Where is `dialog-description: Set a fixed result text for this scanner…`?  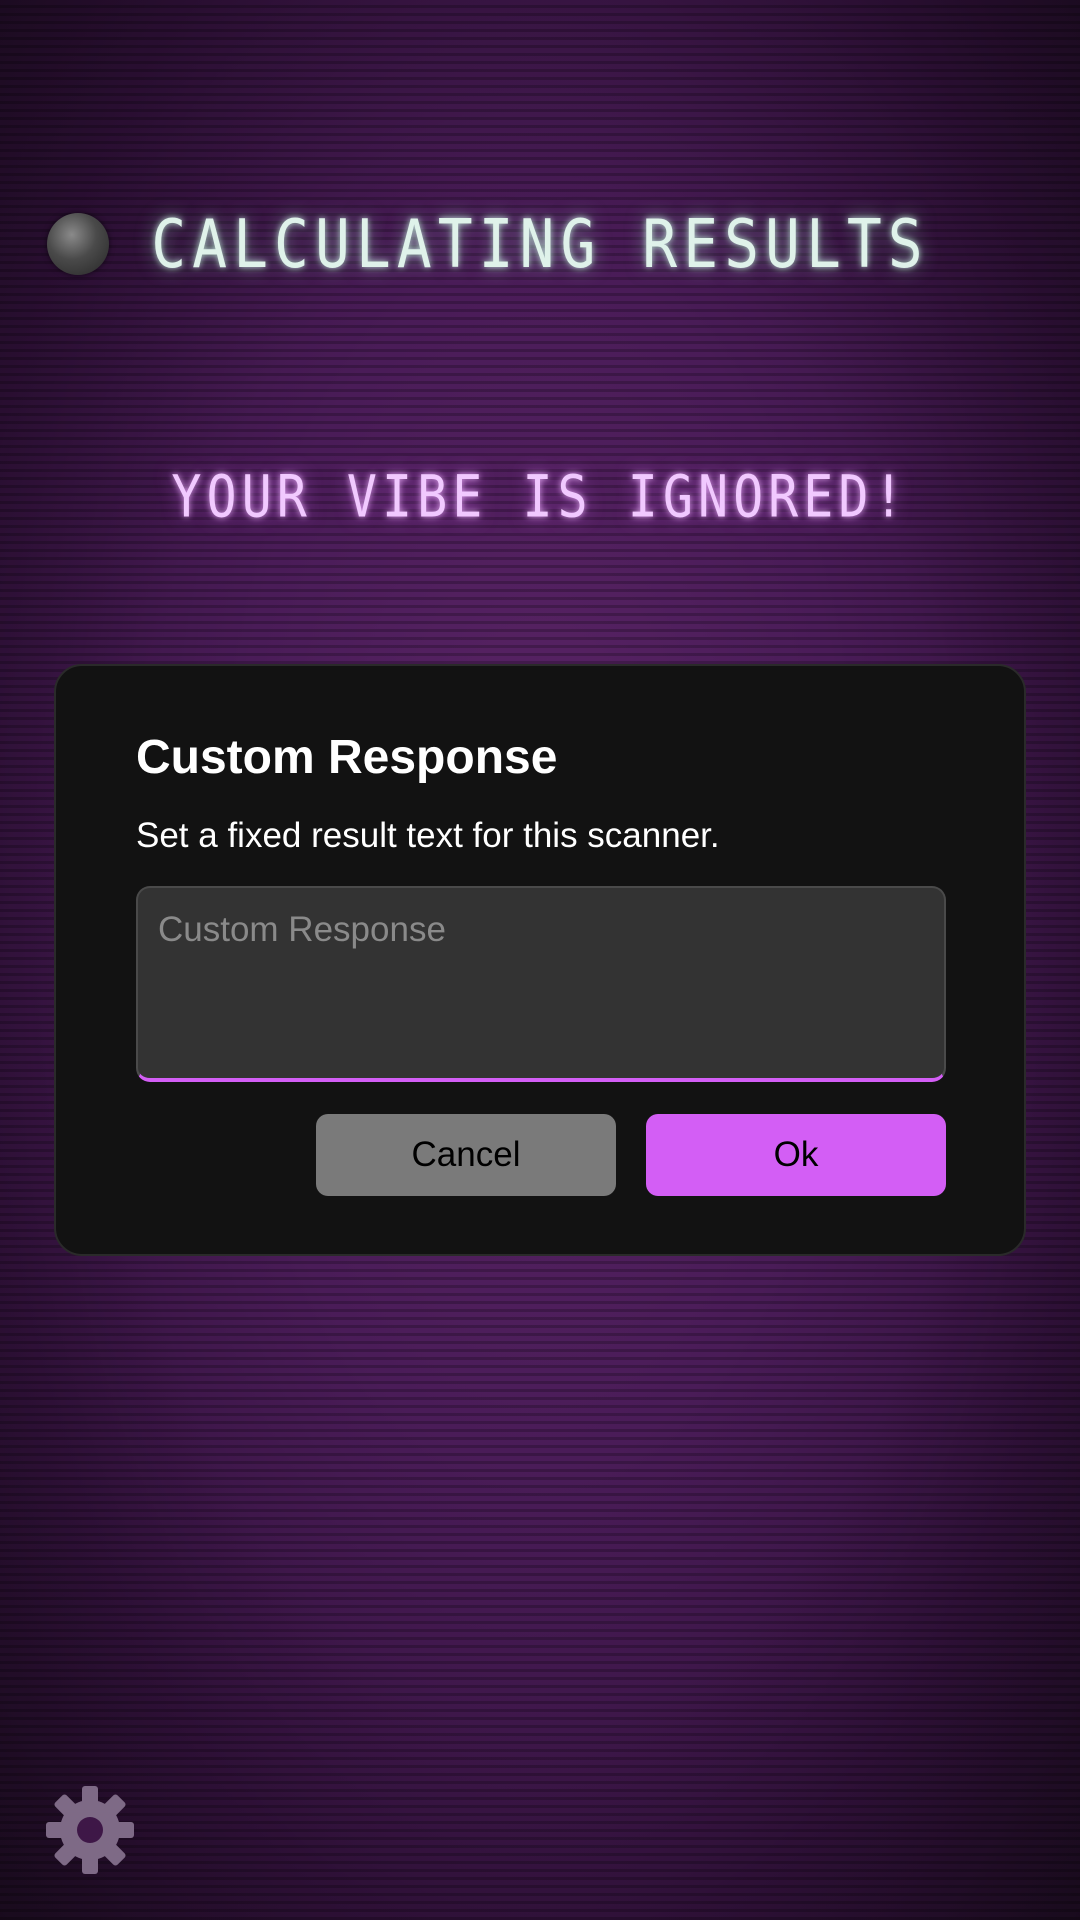 dialog-description: Set a fixed result text for this scanner… is located at coordinates (428, 835).